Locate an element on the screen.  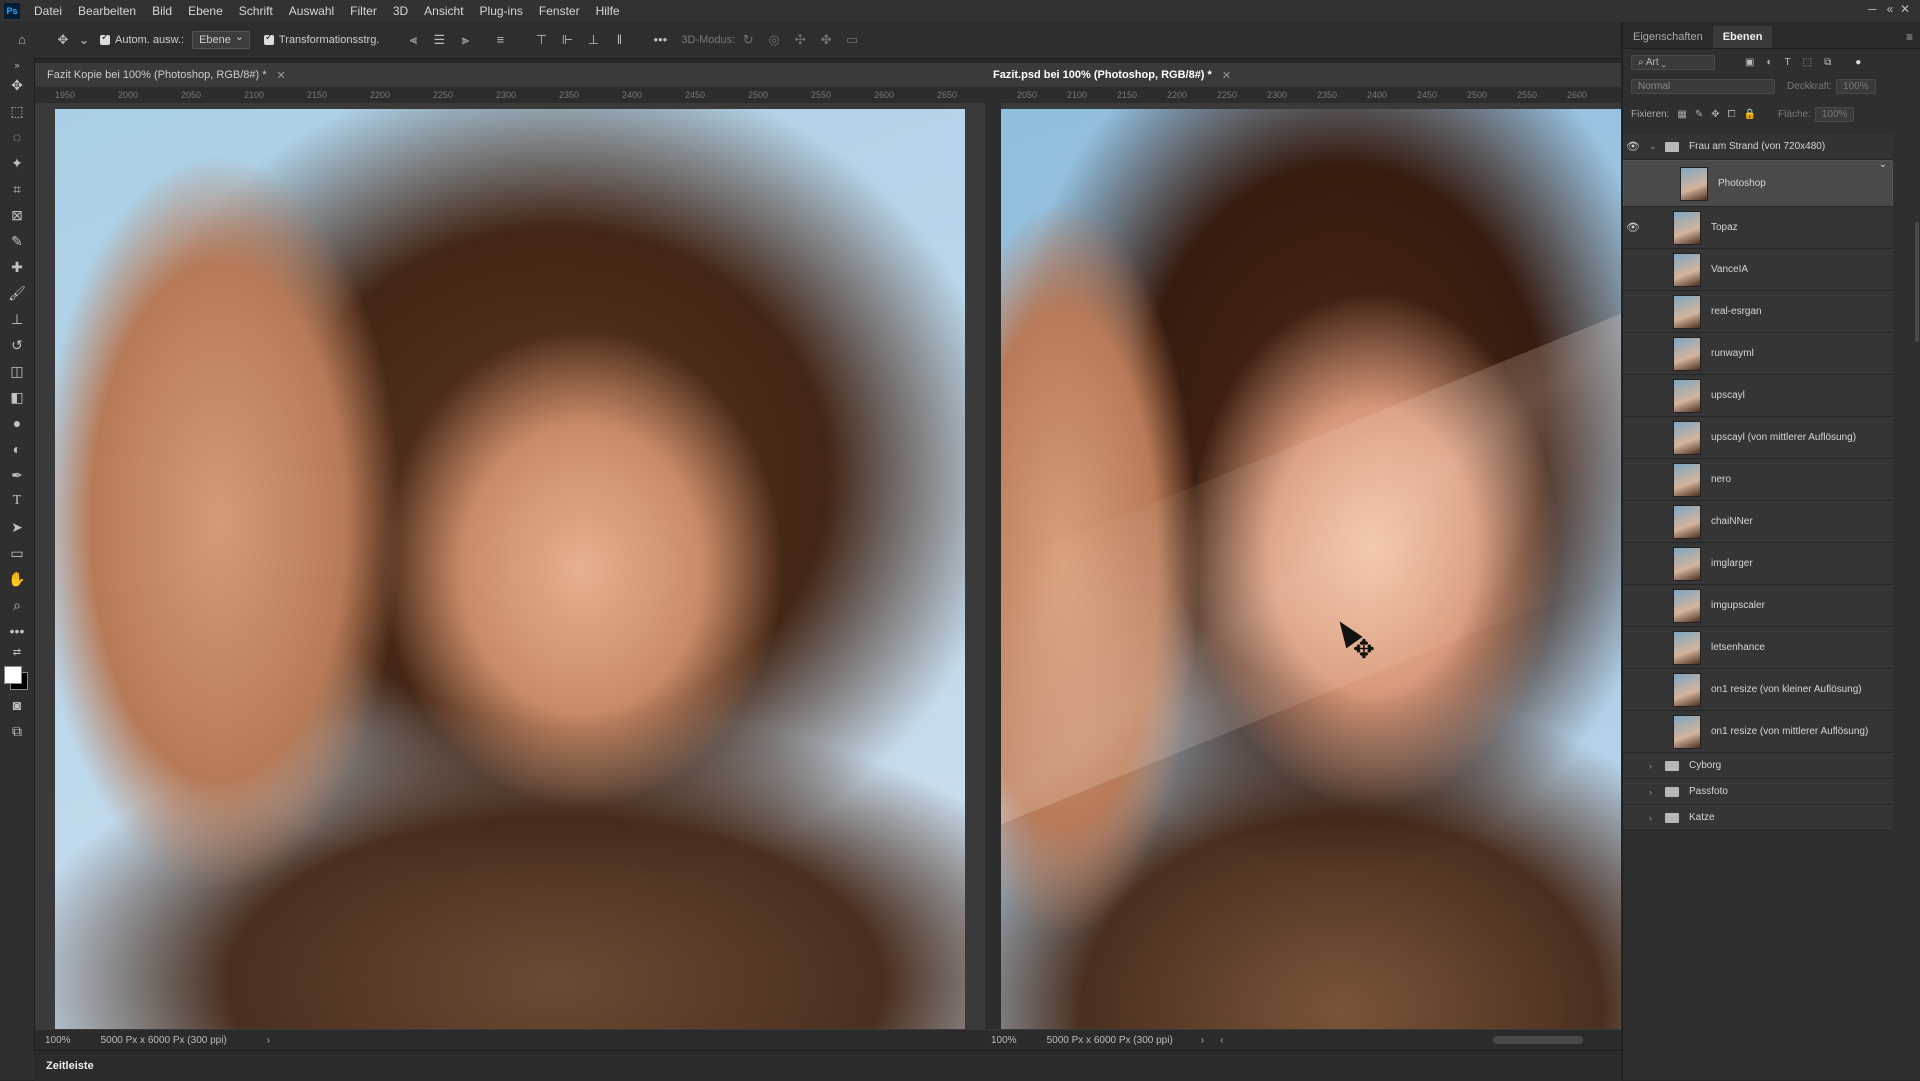
color-swatches is located at coordinates (17, 677).